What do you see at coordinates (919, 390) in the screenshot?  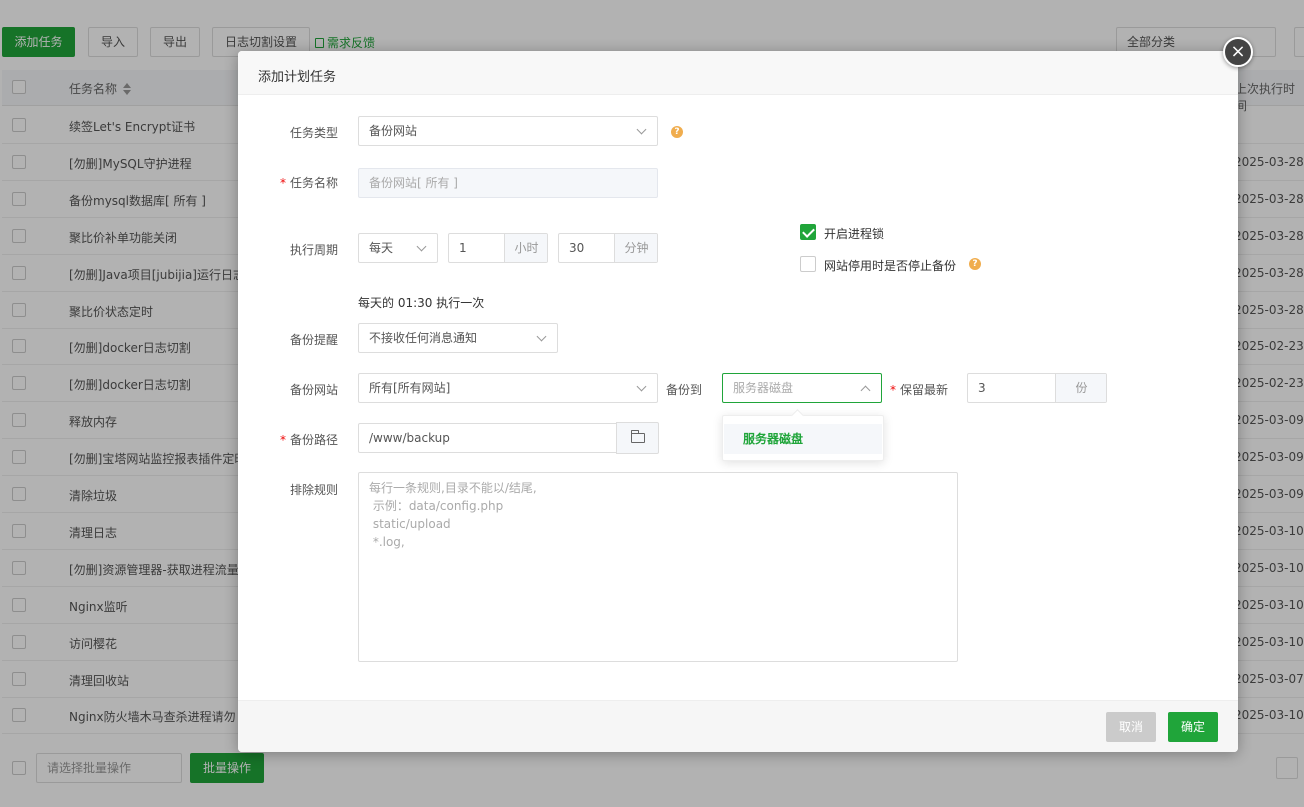 I see `keep-latest-label: * 保留最新` at bounding box center [919, 390].